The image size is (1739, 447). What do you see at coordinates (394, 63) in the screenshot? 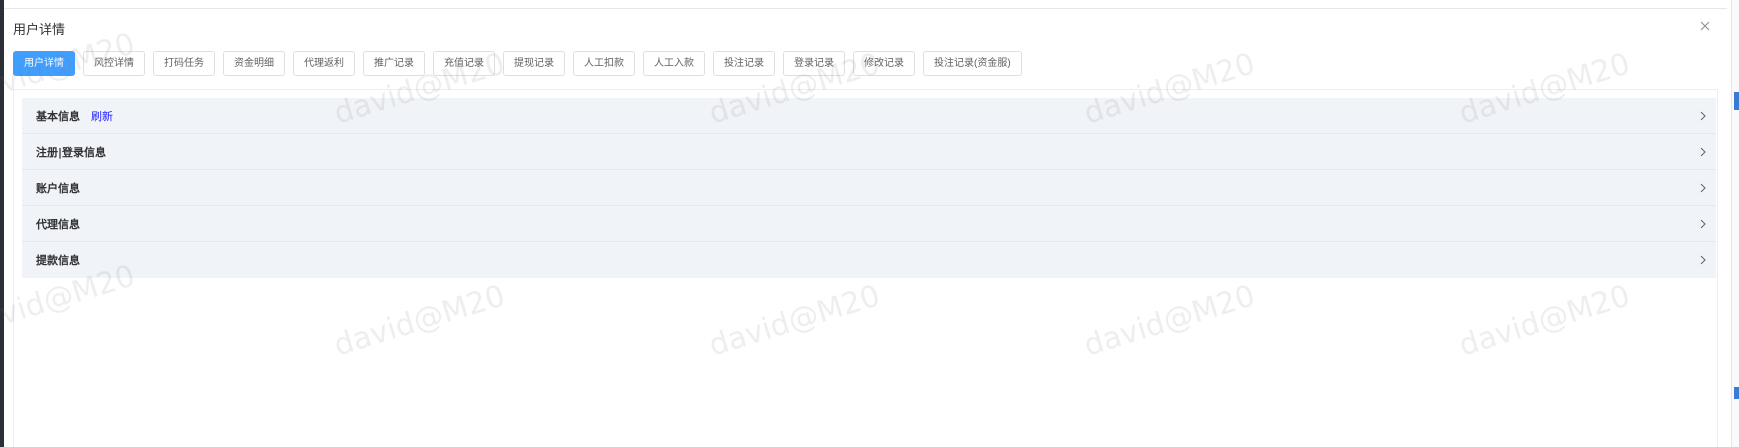
I see `tab-promotion-records: 推广记录` at bounding box center [394, 63].